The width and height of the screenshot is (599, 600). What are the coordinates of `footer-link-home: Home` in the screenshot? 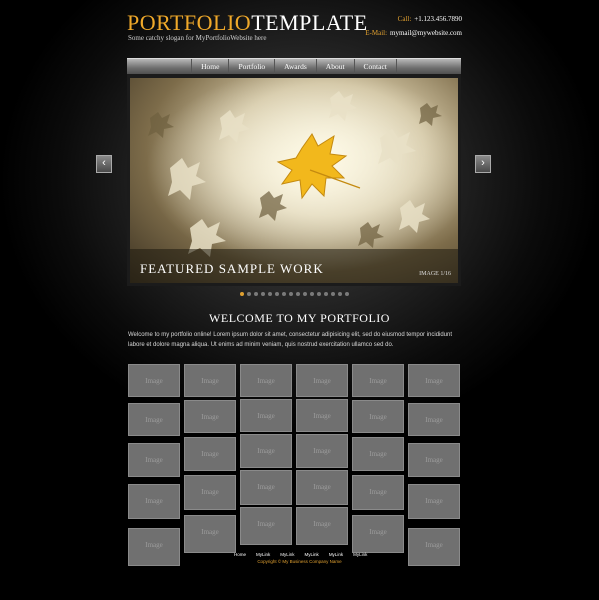 It's located at (240, 554).